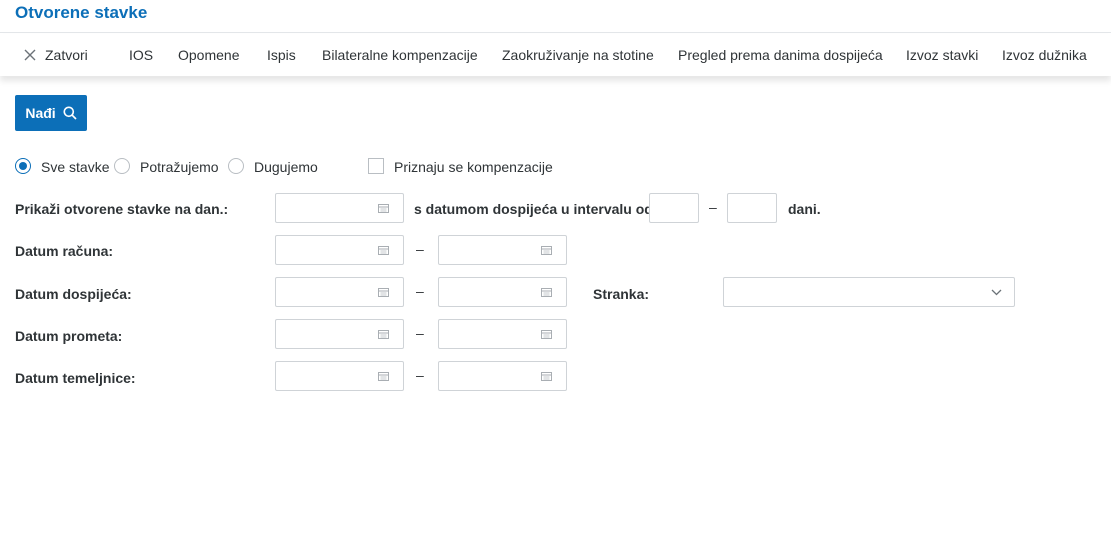 The height and width of the screenshot is (537, 1111). Describe the element at coordinates (869, 292) in the screenshot. I see `partner-select` at that location.